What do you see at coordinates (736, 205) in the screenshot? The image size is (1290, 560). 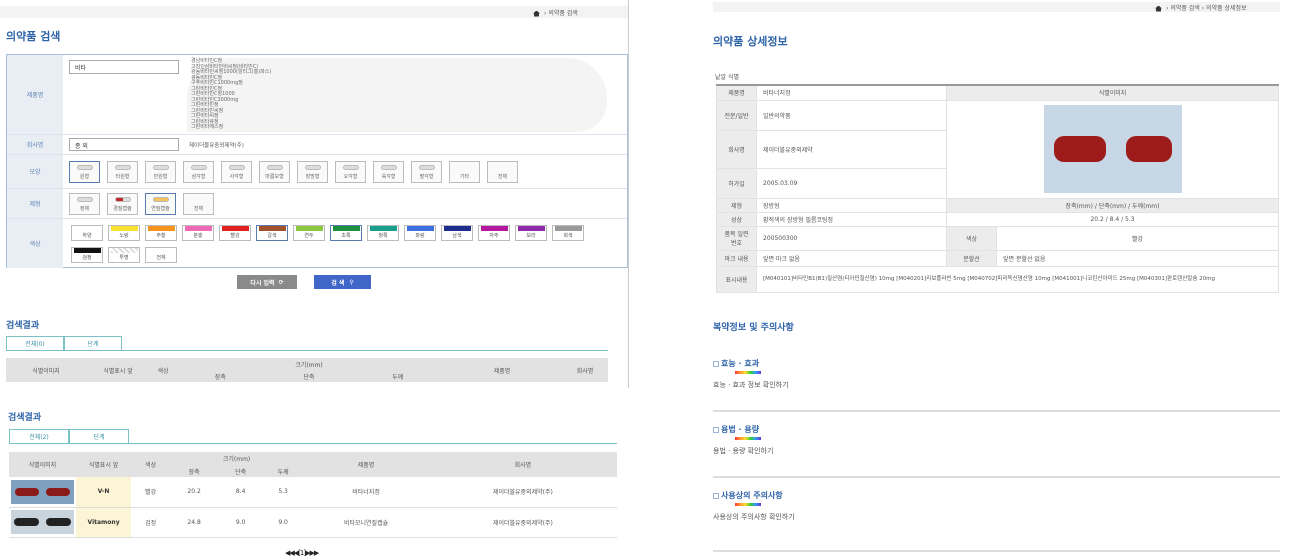 I see `label-form: 제형` at bounding box center [736, 205].